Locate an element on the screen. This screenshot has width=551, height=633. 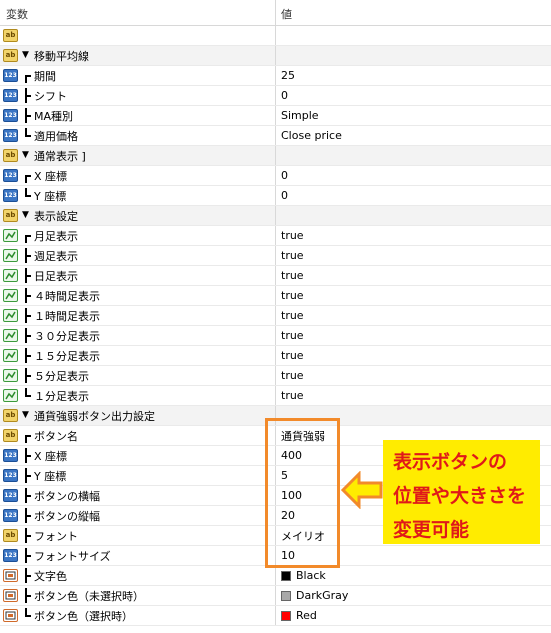
param-name: X 座標 is located at coordinates (51, 456).